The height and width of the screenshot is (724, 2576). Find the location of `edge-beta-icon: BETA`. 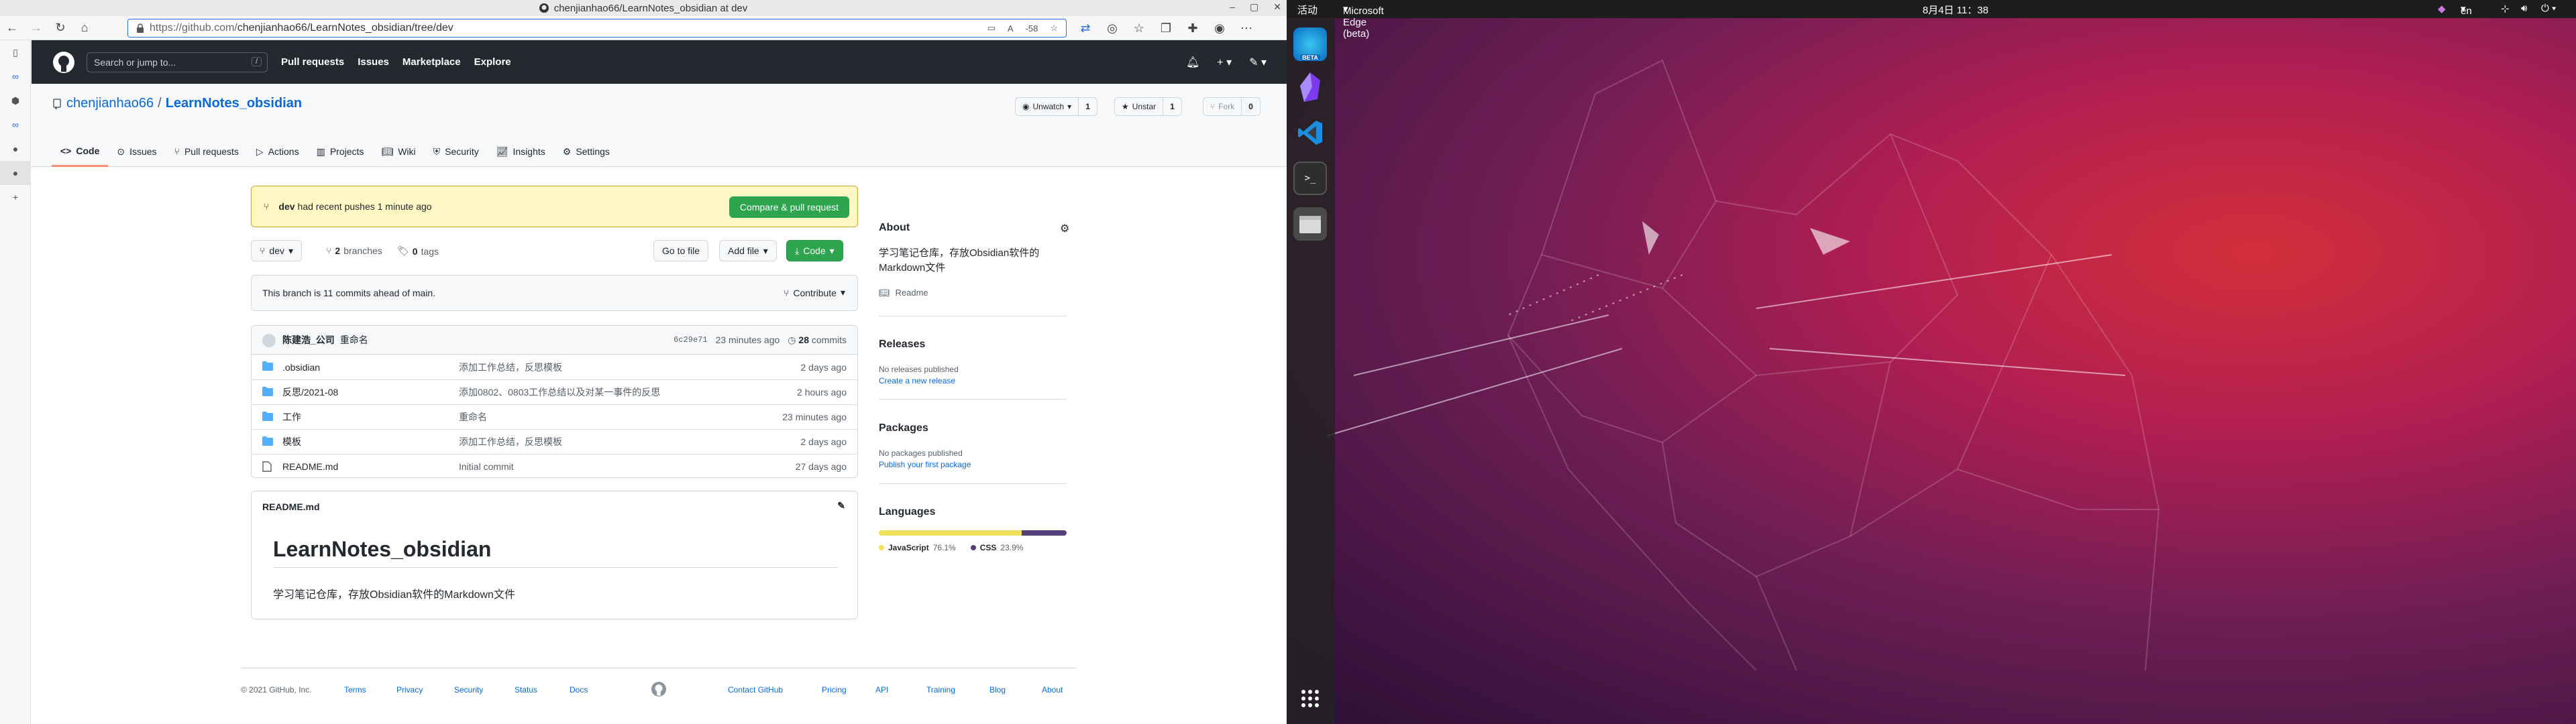

edge-beta-icon: BETA is located at coordinates (1310, 44).